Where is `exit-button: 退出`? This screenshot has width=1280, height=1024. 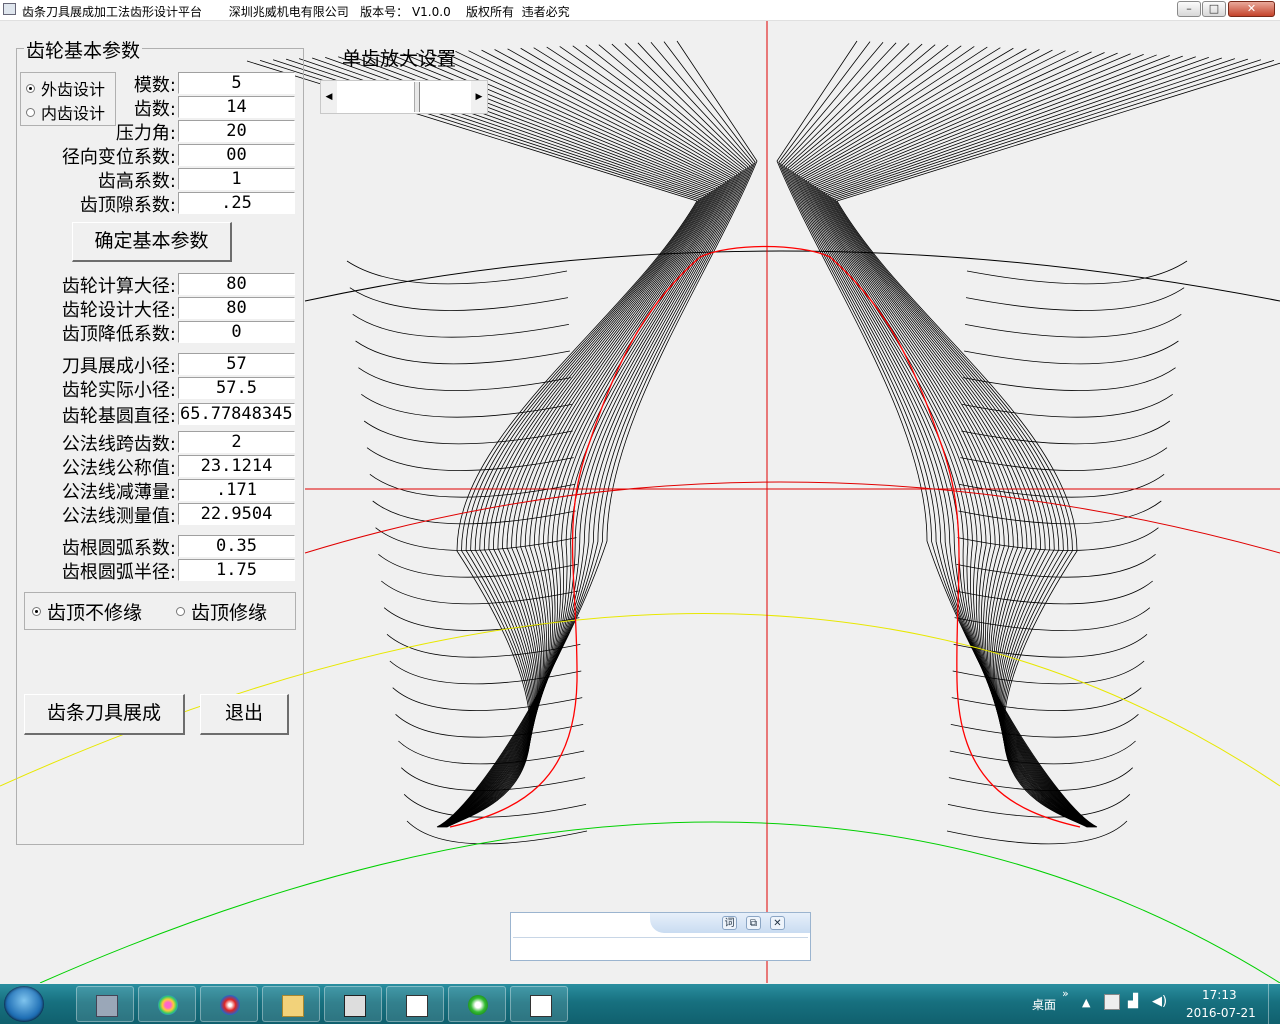 exit-button: 退出 is located at coordinates (244, 714).